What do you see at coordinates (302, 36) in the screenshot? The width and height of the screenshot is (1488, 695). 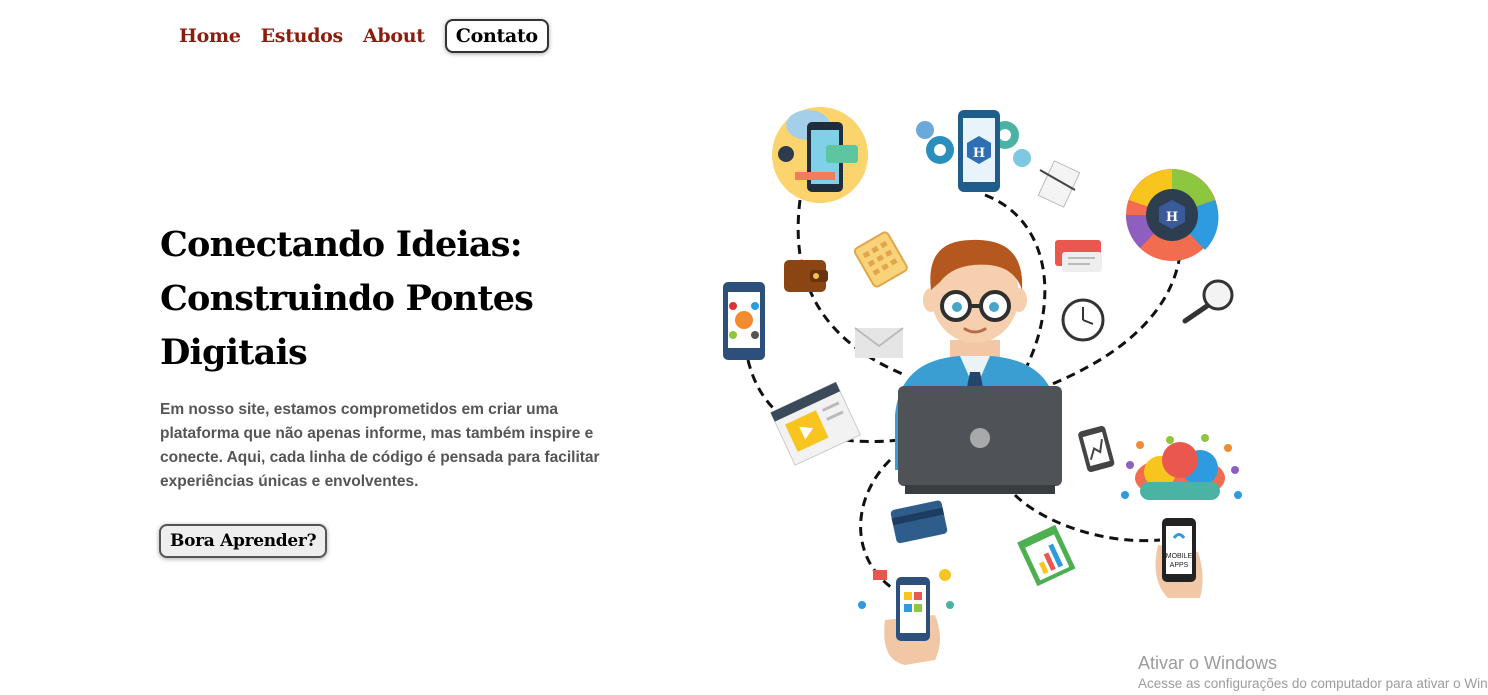 I see `nav-link-estudos: Estudos` at bounding box center [302, 36].